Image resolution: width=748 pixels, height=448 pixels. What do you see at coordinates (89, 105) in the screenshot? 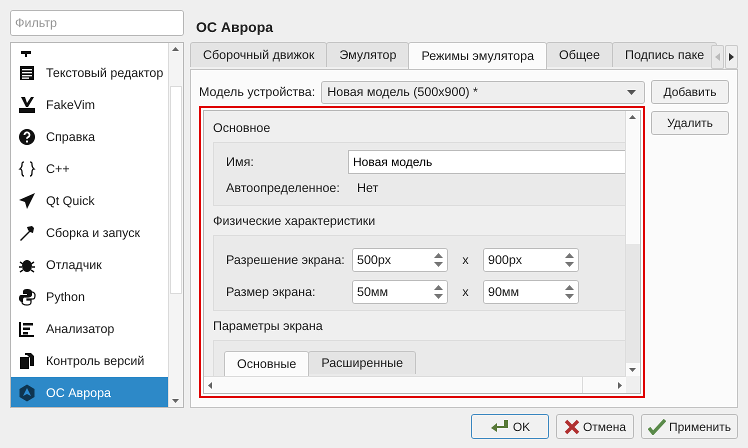
I see `sidebar-item: FakeVim` at bounding box center [89, 105].